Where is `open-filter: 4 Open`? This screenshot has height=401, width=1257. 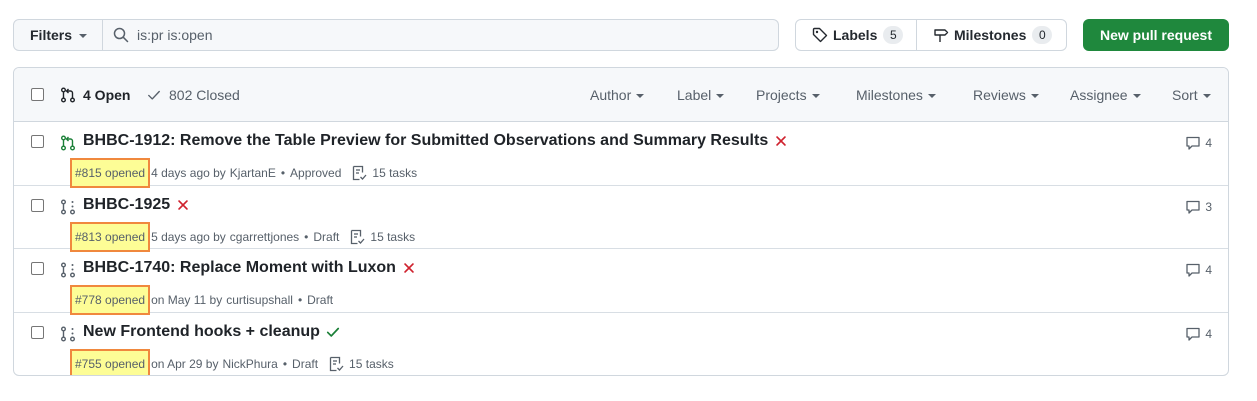
open-filter: 4 Open is located at coordinates (95, 95).